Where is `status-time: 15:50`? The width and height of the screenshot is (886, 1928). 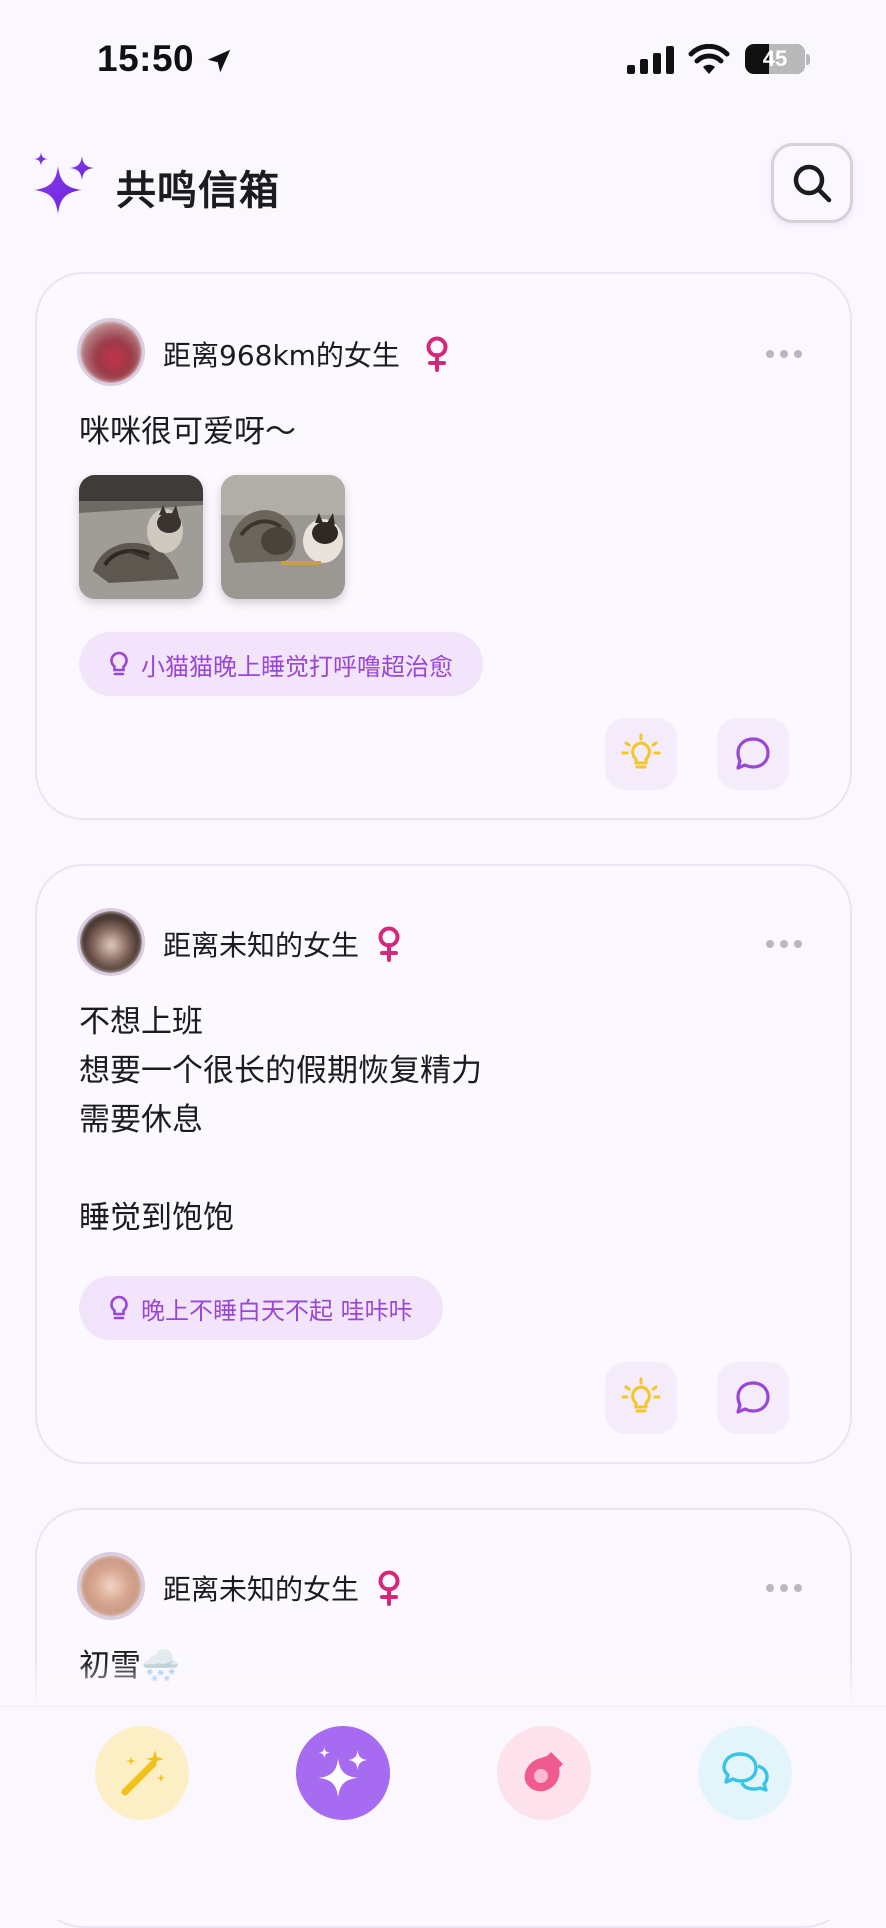
status-time: 15:50 is located at coordinates (146, 58).